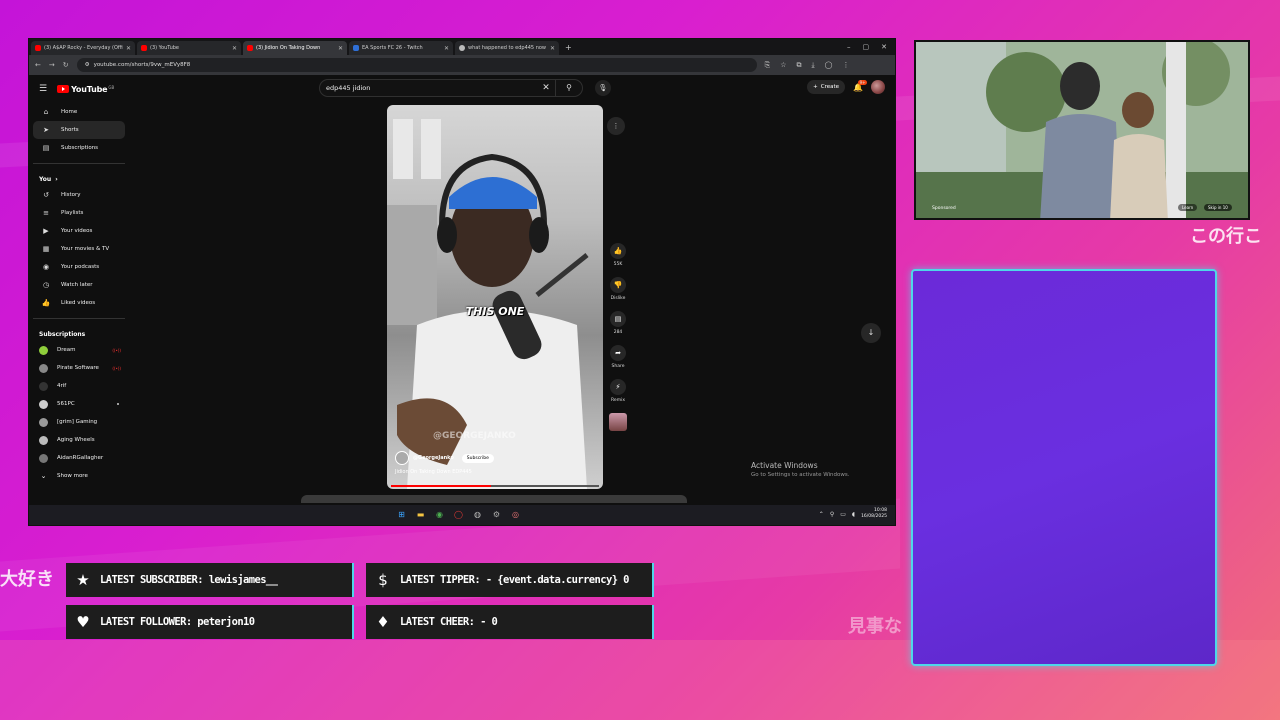 The height and width of the screenshot is (720, 1280). What do you see at coordinates (495, 486) in the screenshot?
I see `video-progress-bar` at bounding box center [495, 486].